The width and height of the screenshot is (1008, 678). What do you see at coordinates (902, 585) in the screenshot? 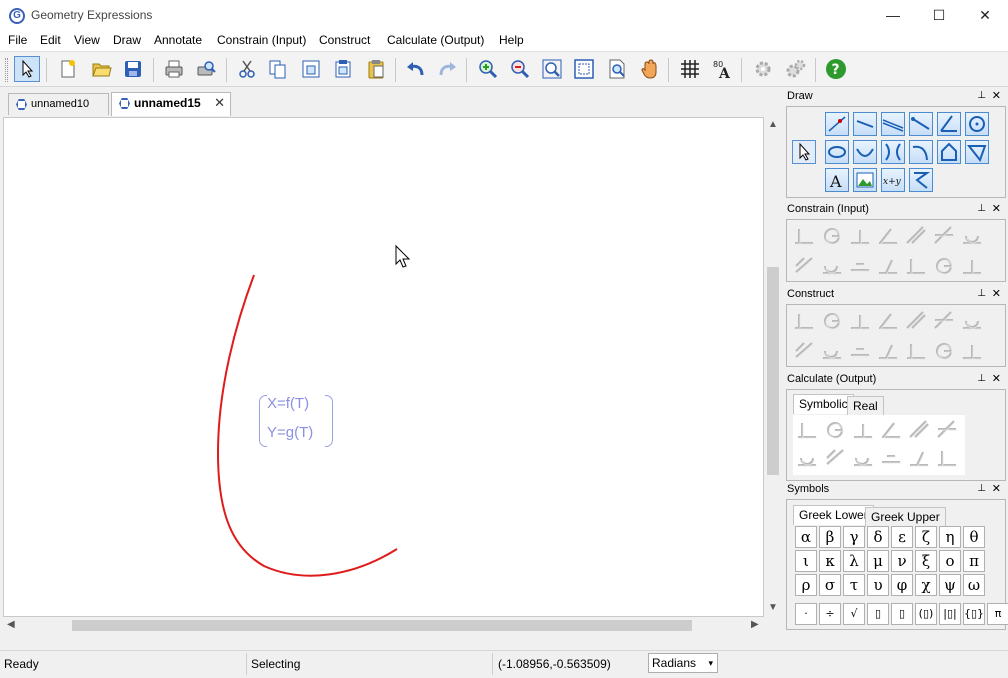
I see `symbol-button: φ` at bounding box center [902, 585].